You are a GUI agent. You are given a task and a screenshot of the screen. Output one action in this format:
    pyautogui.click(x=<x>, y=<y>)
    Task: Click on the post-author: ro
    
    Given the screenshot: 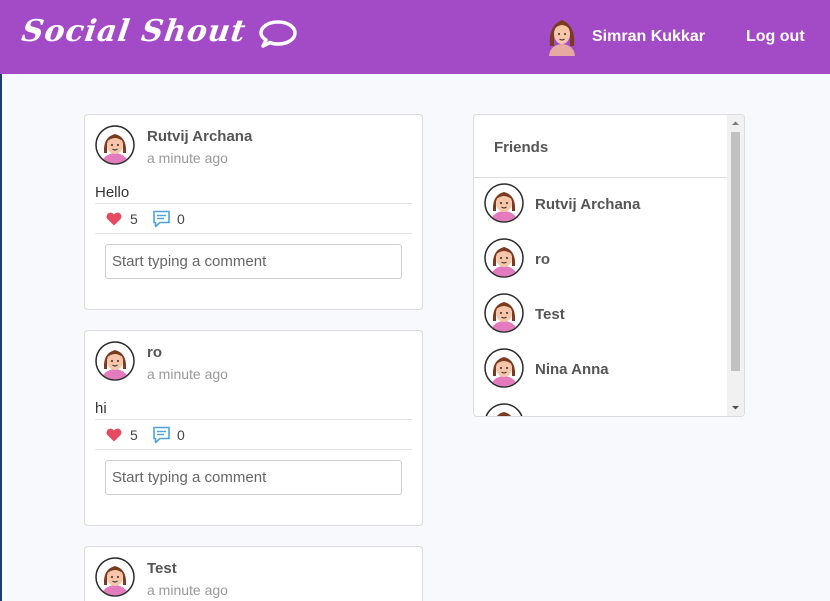 What is the action you would take?
    pyautogui.click(x=154, y=352)
    